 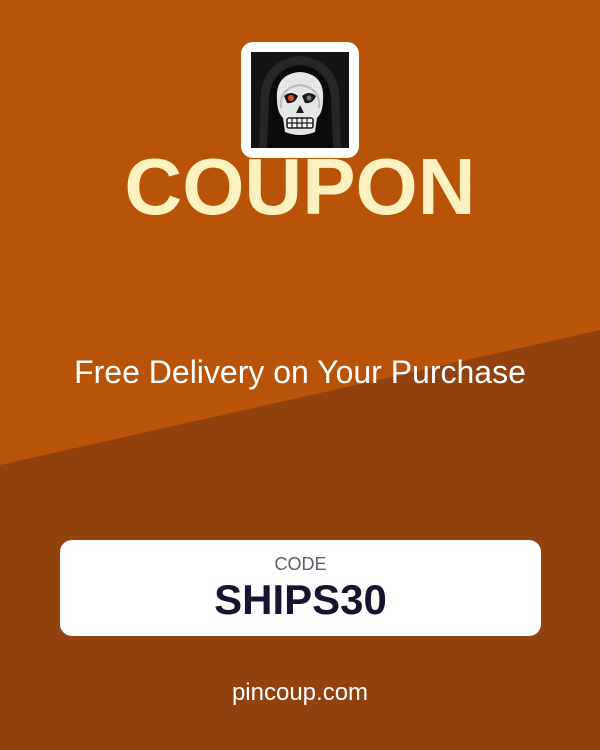 I want to click on coupon-title: COUPON, so click(x=300, y=186).